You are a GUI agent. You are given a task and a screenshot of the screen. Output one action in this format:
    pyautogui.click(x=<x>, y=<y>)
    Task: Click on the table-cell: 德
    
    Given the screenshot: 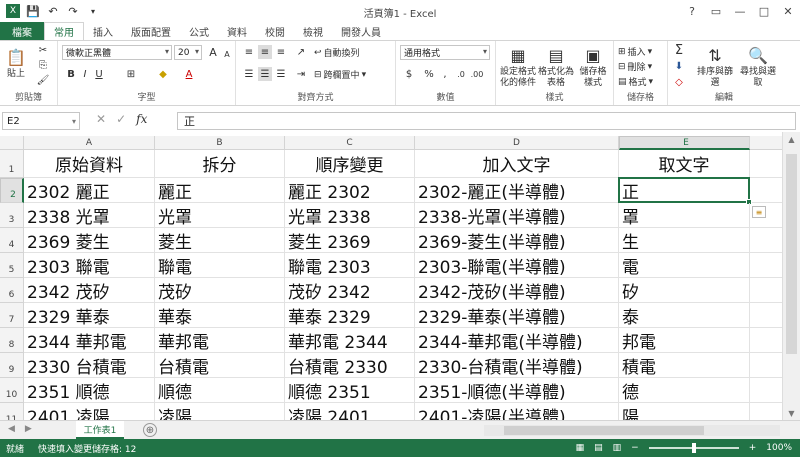 What is the action you would take?
    pyautogui.click(x=684, y=390)
    